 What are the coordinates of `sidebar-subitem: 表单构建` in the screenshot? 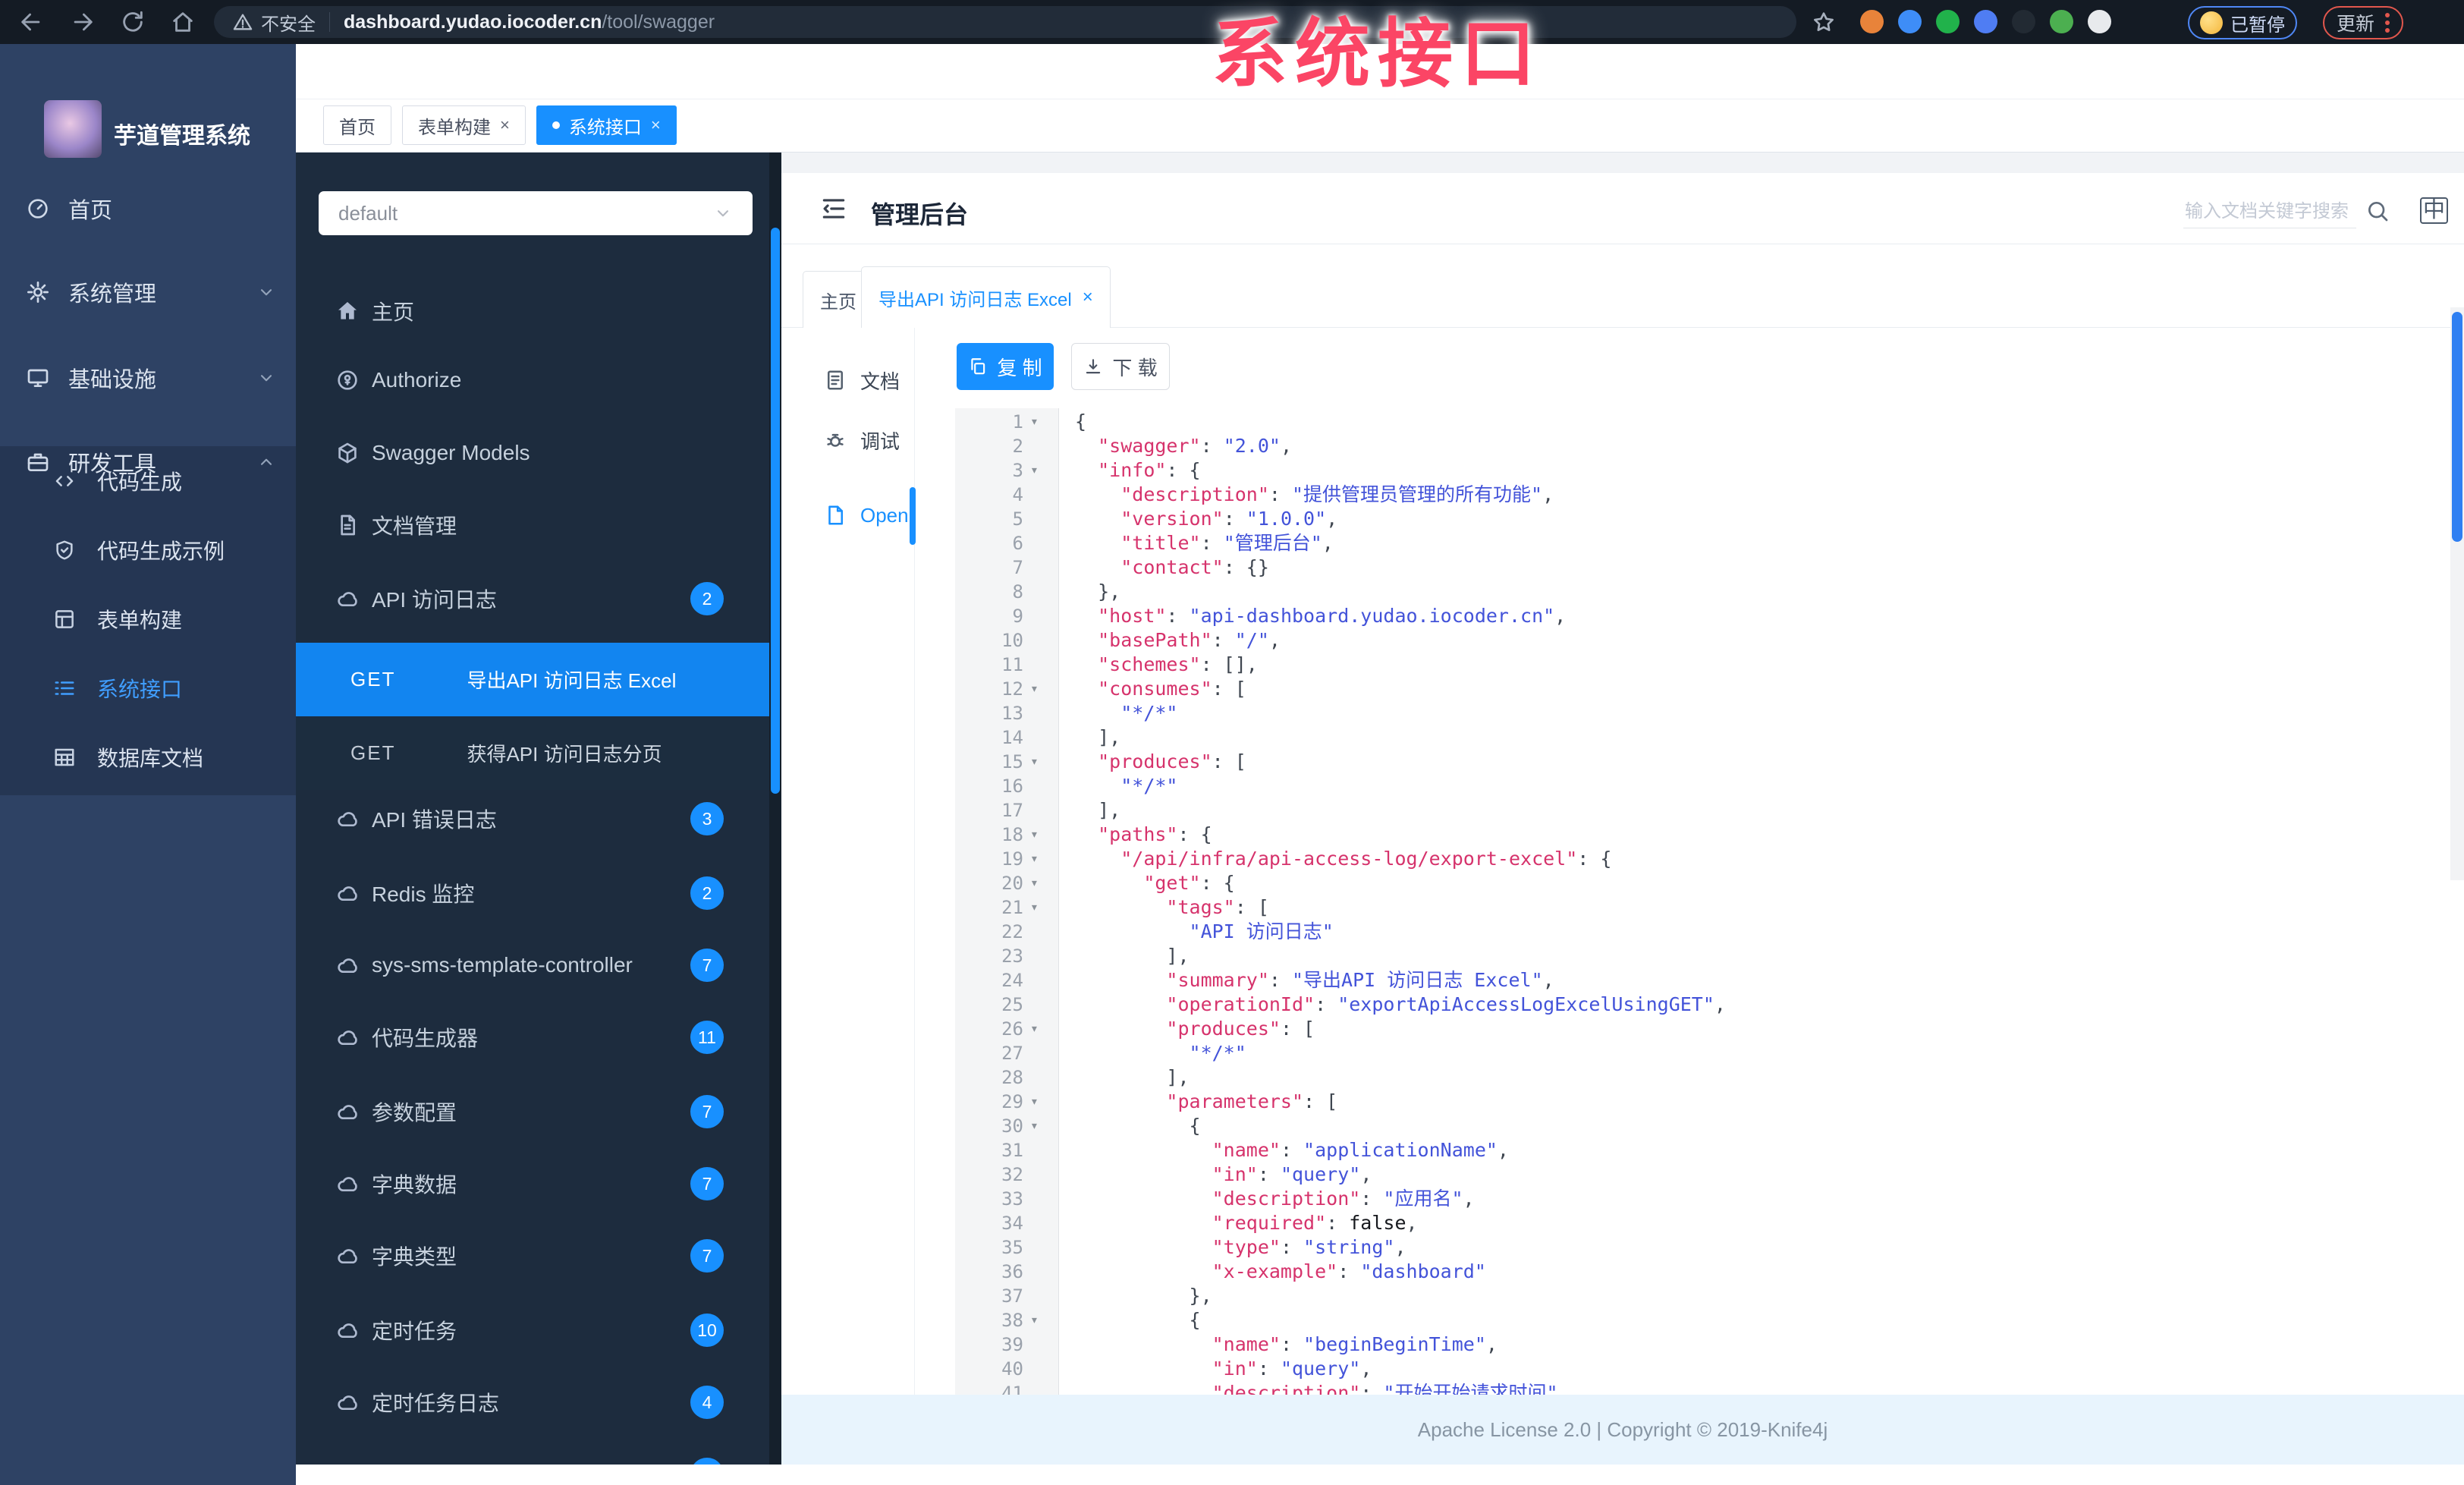 It's located at (148, 619).